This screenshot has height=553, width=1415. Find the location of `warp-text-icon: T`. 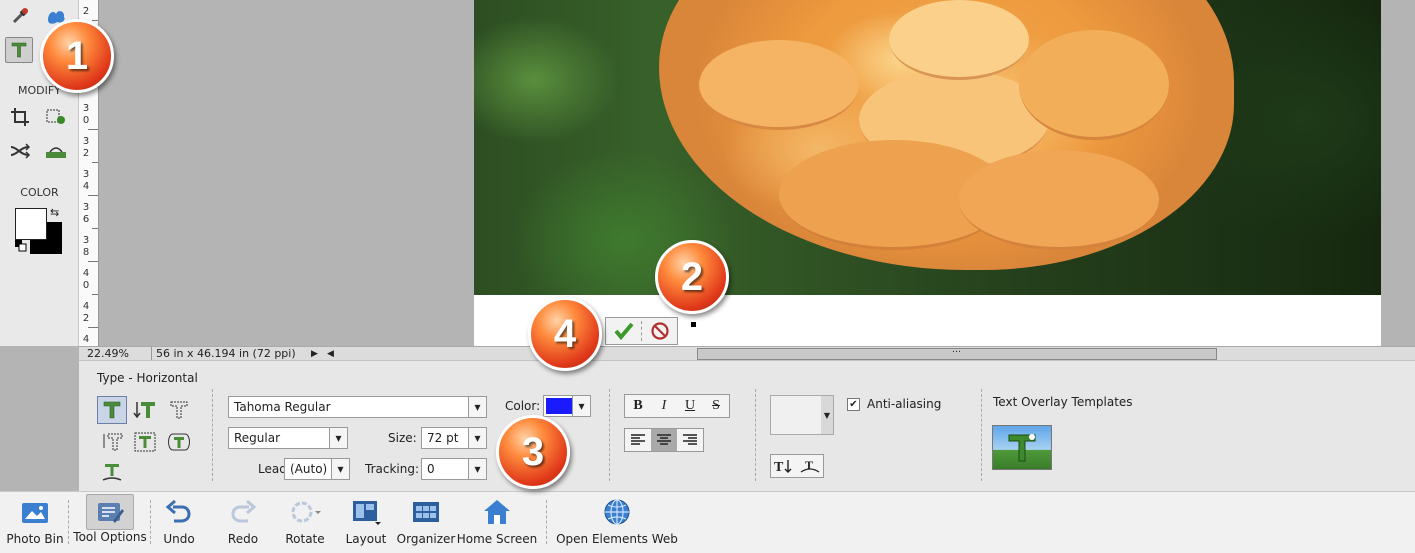

warp-text-icon: T is located at coordinates (810, 466).